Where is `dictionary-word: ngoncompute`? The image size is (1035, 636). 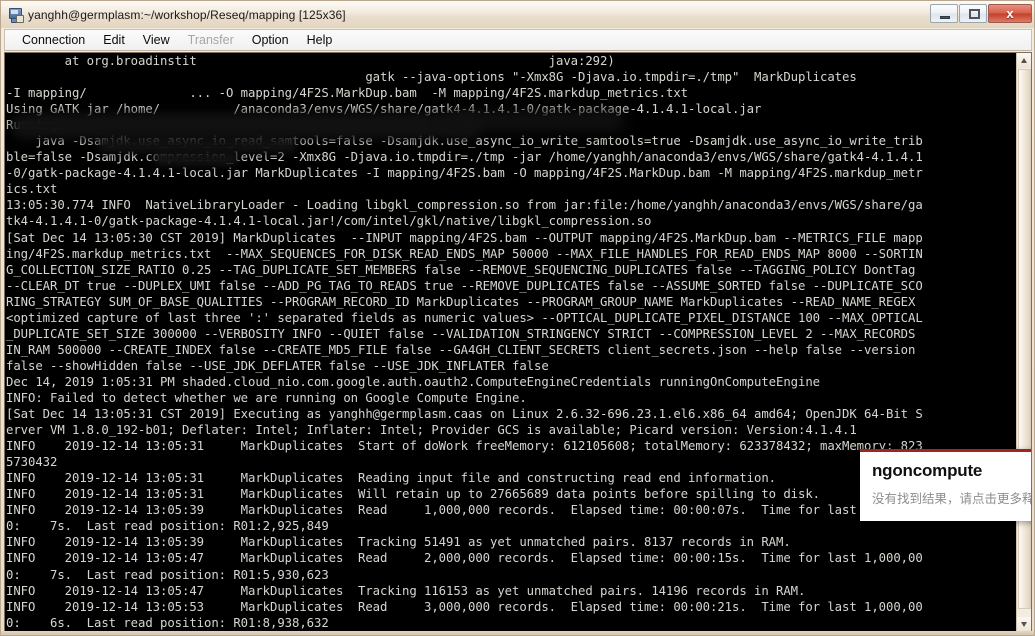
dictionary-word: ngoncompute is located at coordinates (927, 470).